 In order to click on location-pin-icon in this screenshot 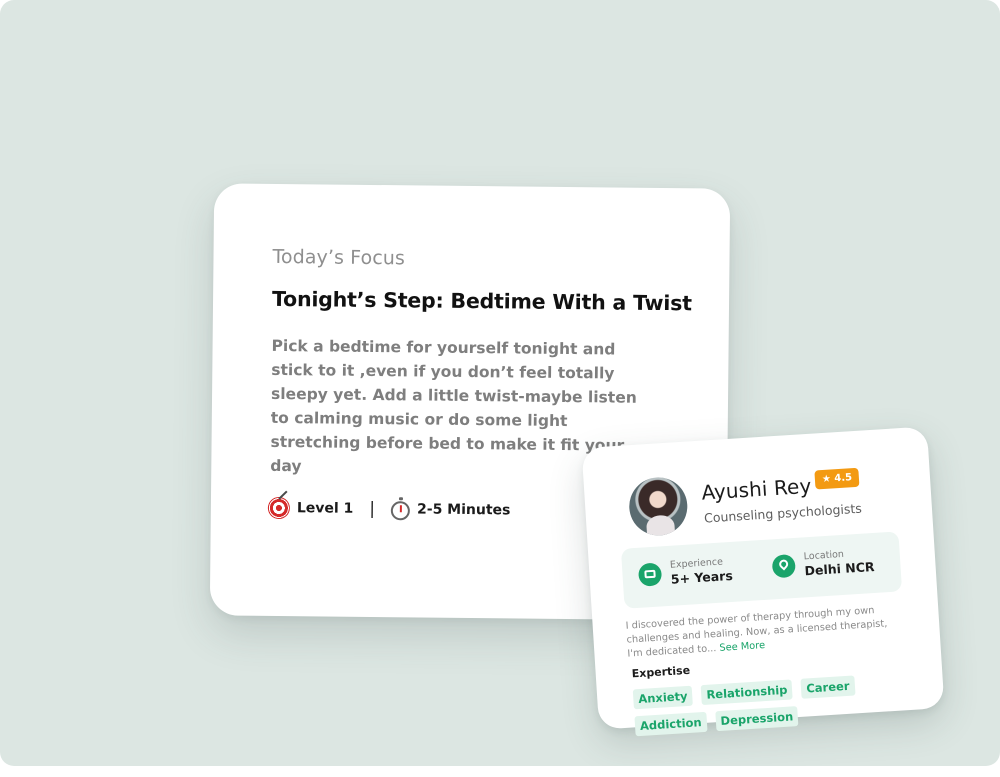, I will do `click(783, 566)`.